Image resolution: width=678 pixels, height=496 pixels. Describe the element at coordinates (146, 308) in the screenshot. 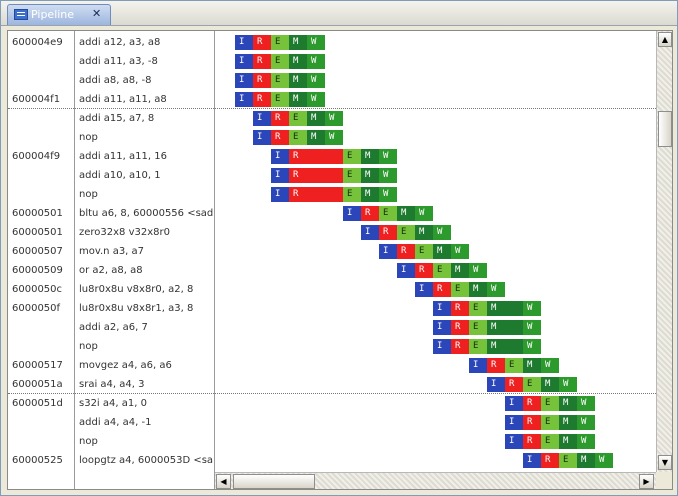

I see `row-instruction: lu8r0x8u v8x8r1, a3, 8` at that location.